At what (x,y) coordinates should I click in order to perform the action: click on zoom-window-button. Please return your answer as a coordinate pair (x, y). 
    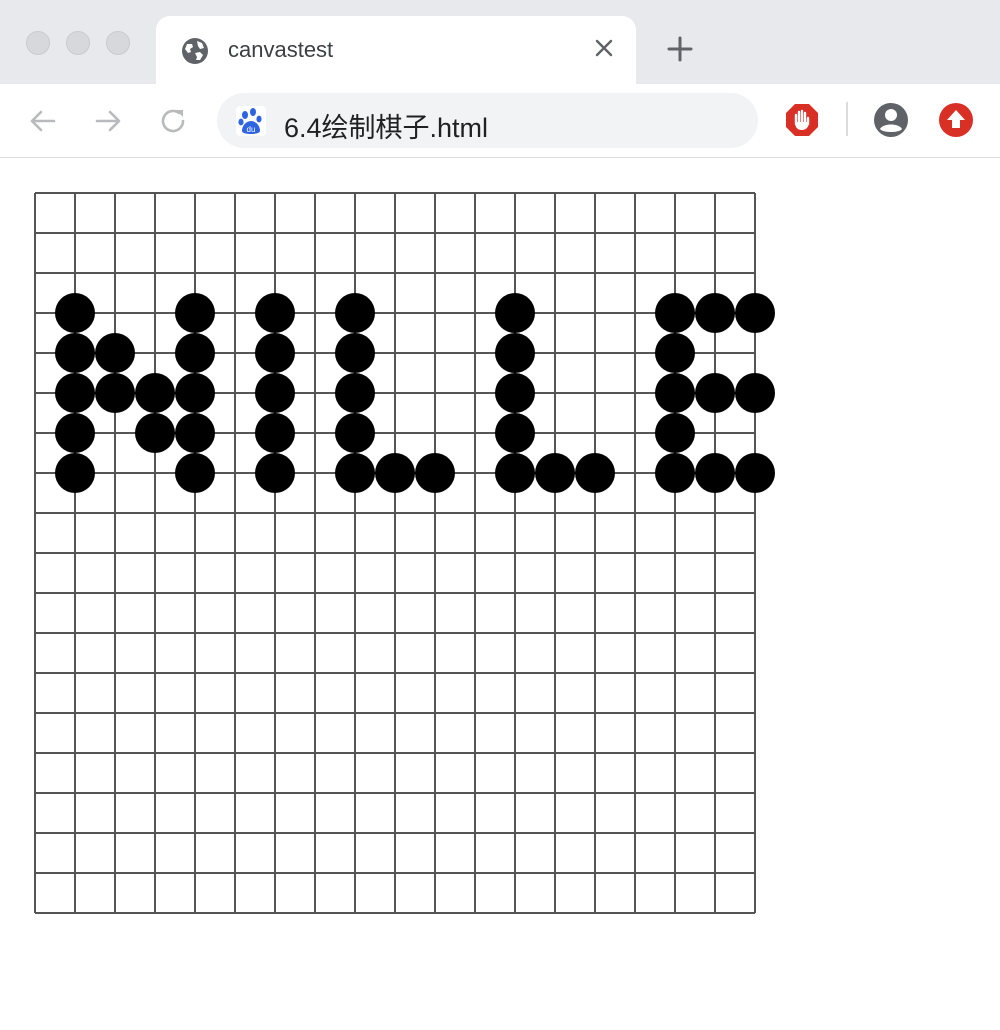
    Looking at the image, I should click on (118, 43).